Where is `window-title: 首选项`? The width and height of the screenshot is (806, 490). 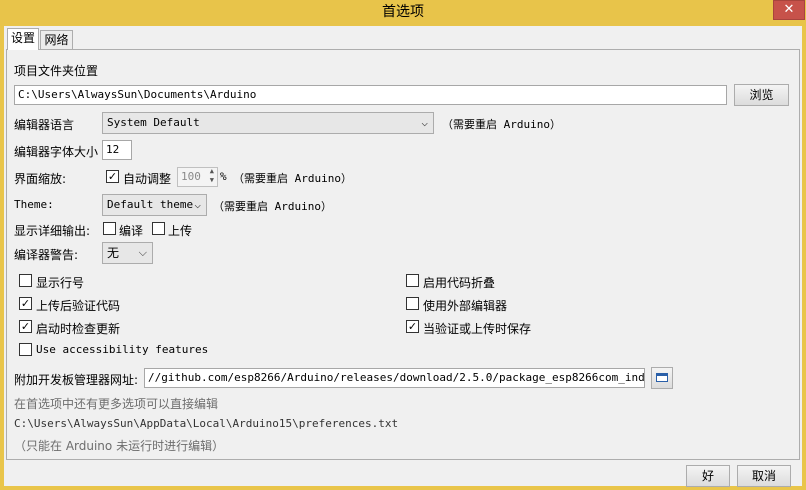
window-title: 首选项 is located at coordinates (403, 12).